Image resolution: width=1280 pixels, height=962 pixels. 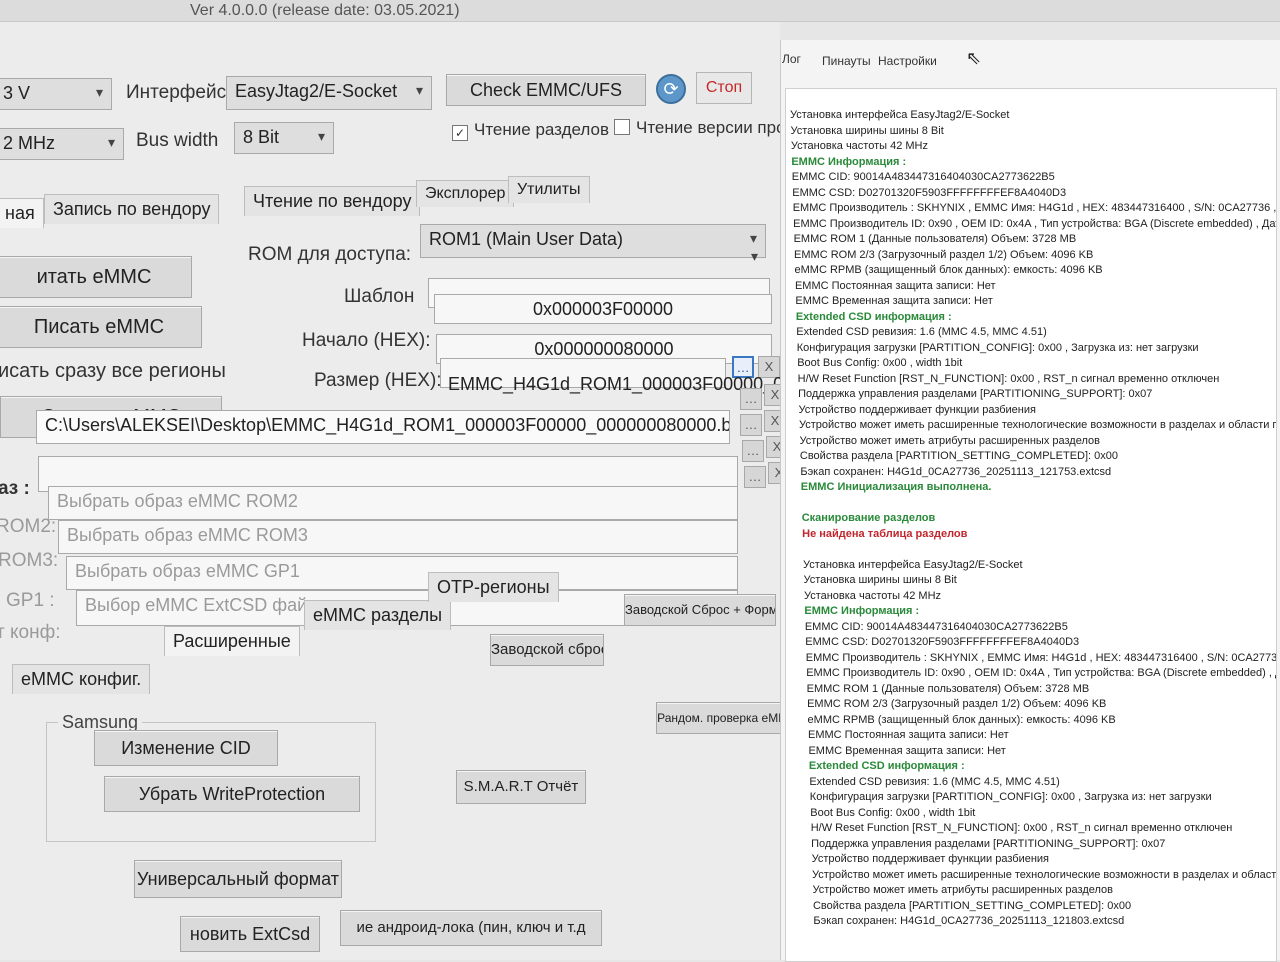 What do you see at coordinates (908, 735) in the screenshot?
I see `log-line: EMMC Постоянная защита записи: Нет` at bounding box center [908, 735].